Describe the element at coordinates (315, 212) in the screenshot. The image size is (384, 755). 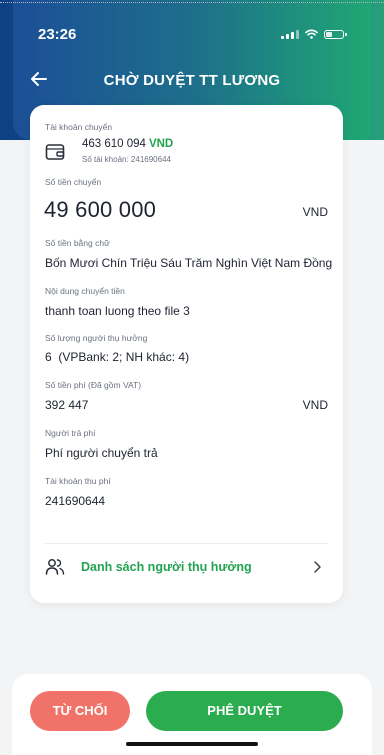
I see `amount-unit: VND` at that location.